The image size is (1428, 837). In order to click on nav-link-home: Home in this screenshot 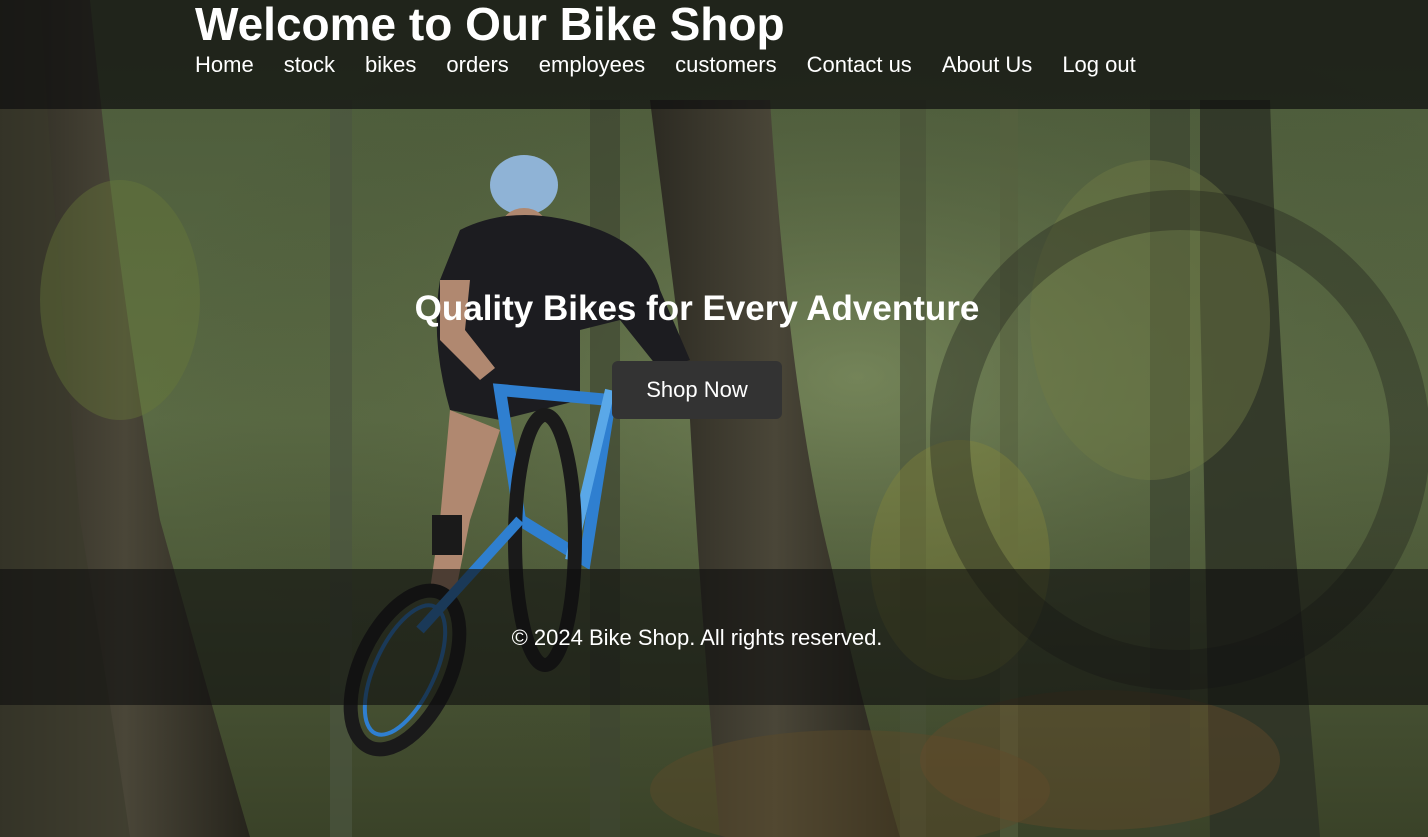, I will do `click(224, 65)`.